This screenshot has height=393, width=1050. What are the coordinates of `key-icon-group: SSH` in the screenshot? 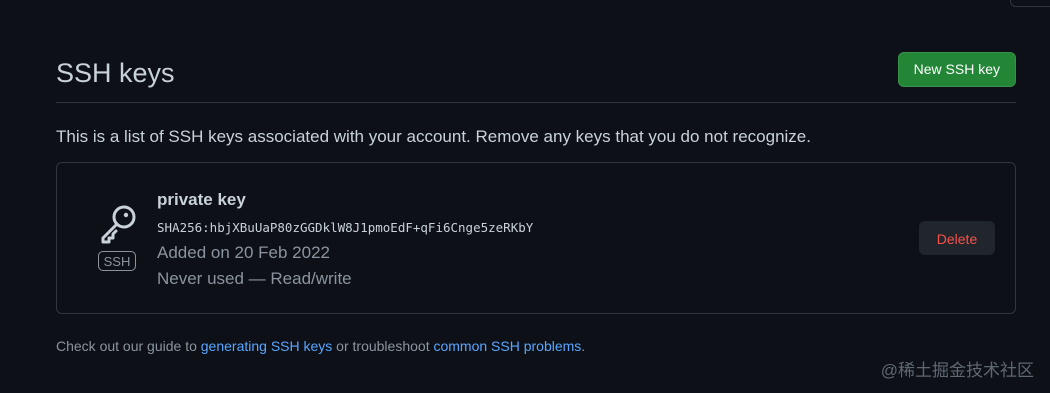 It's located at (118, 239).